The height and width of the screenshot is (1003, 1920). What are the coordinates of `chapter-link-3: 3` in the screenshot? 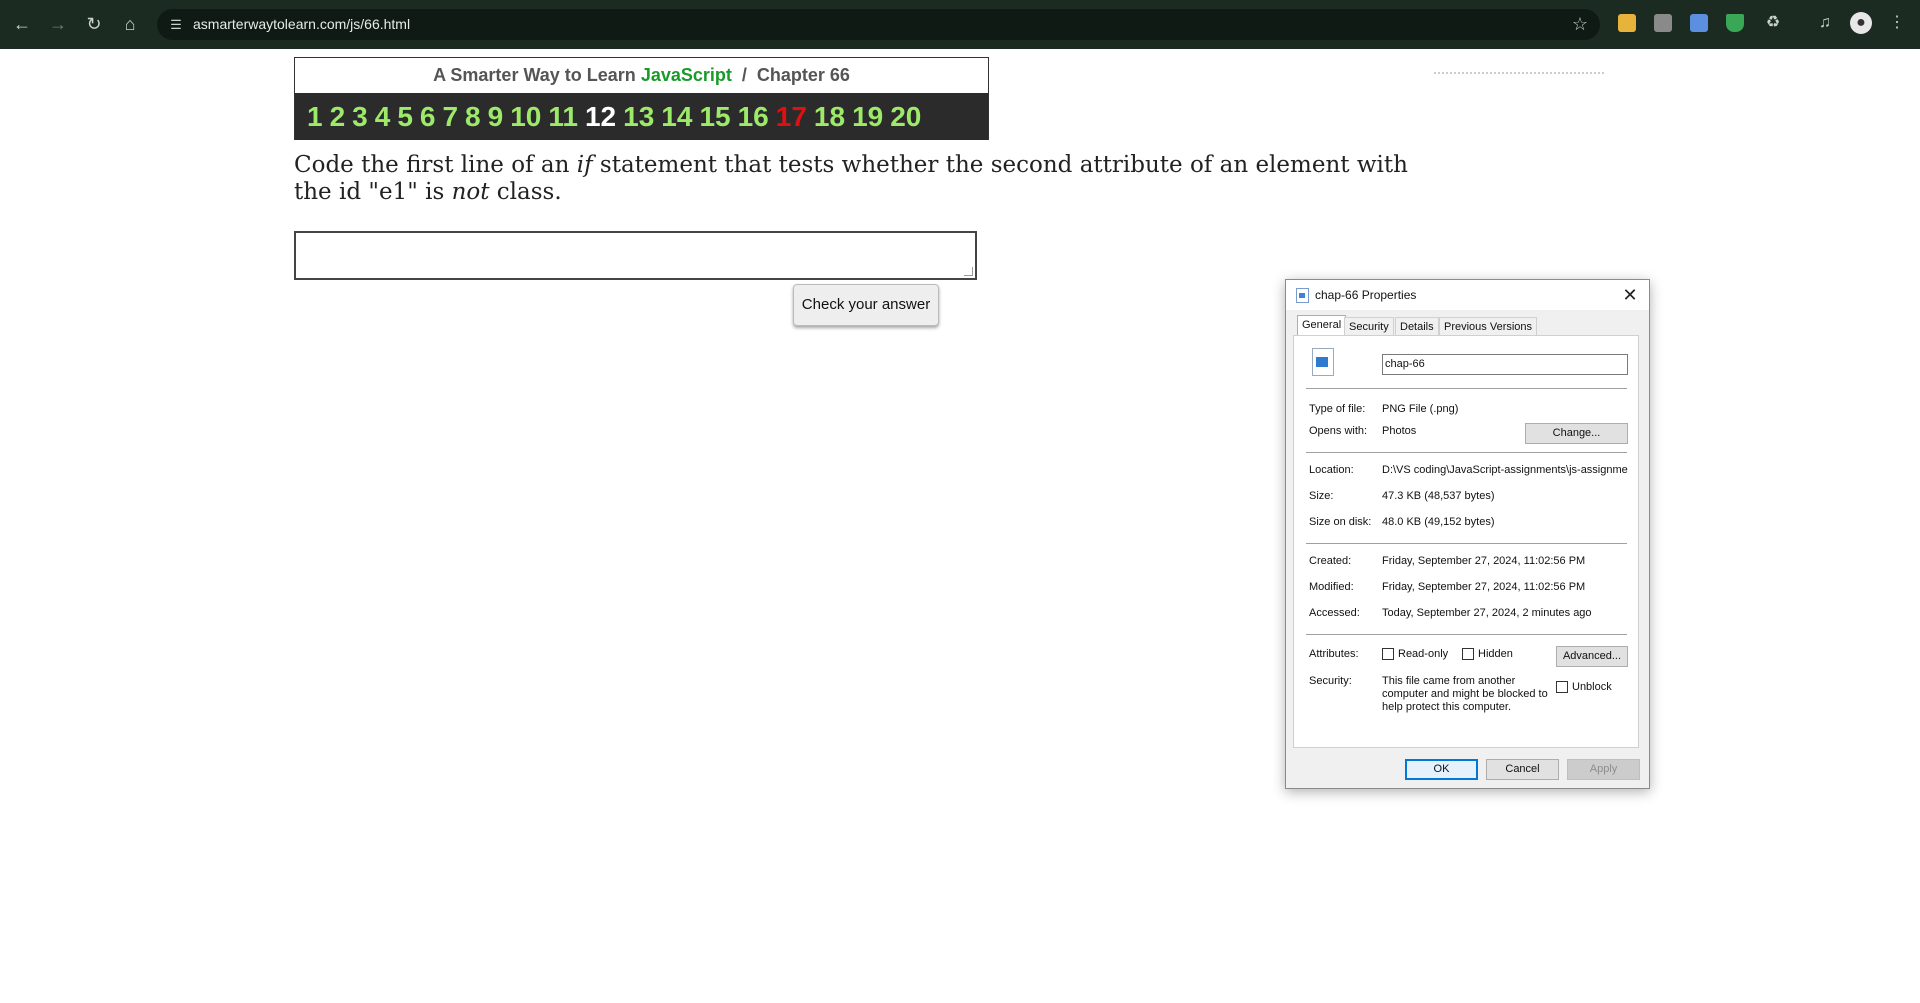 It's located at (360, 117).